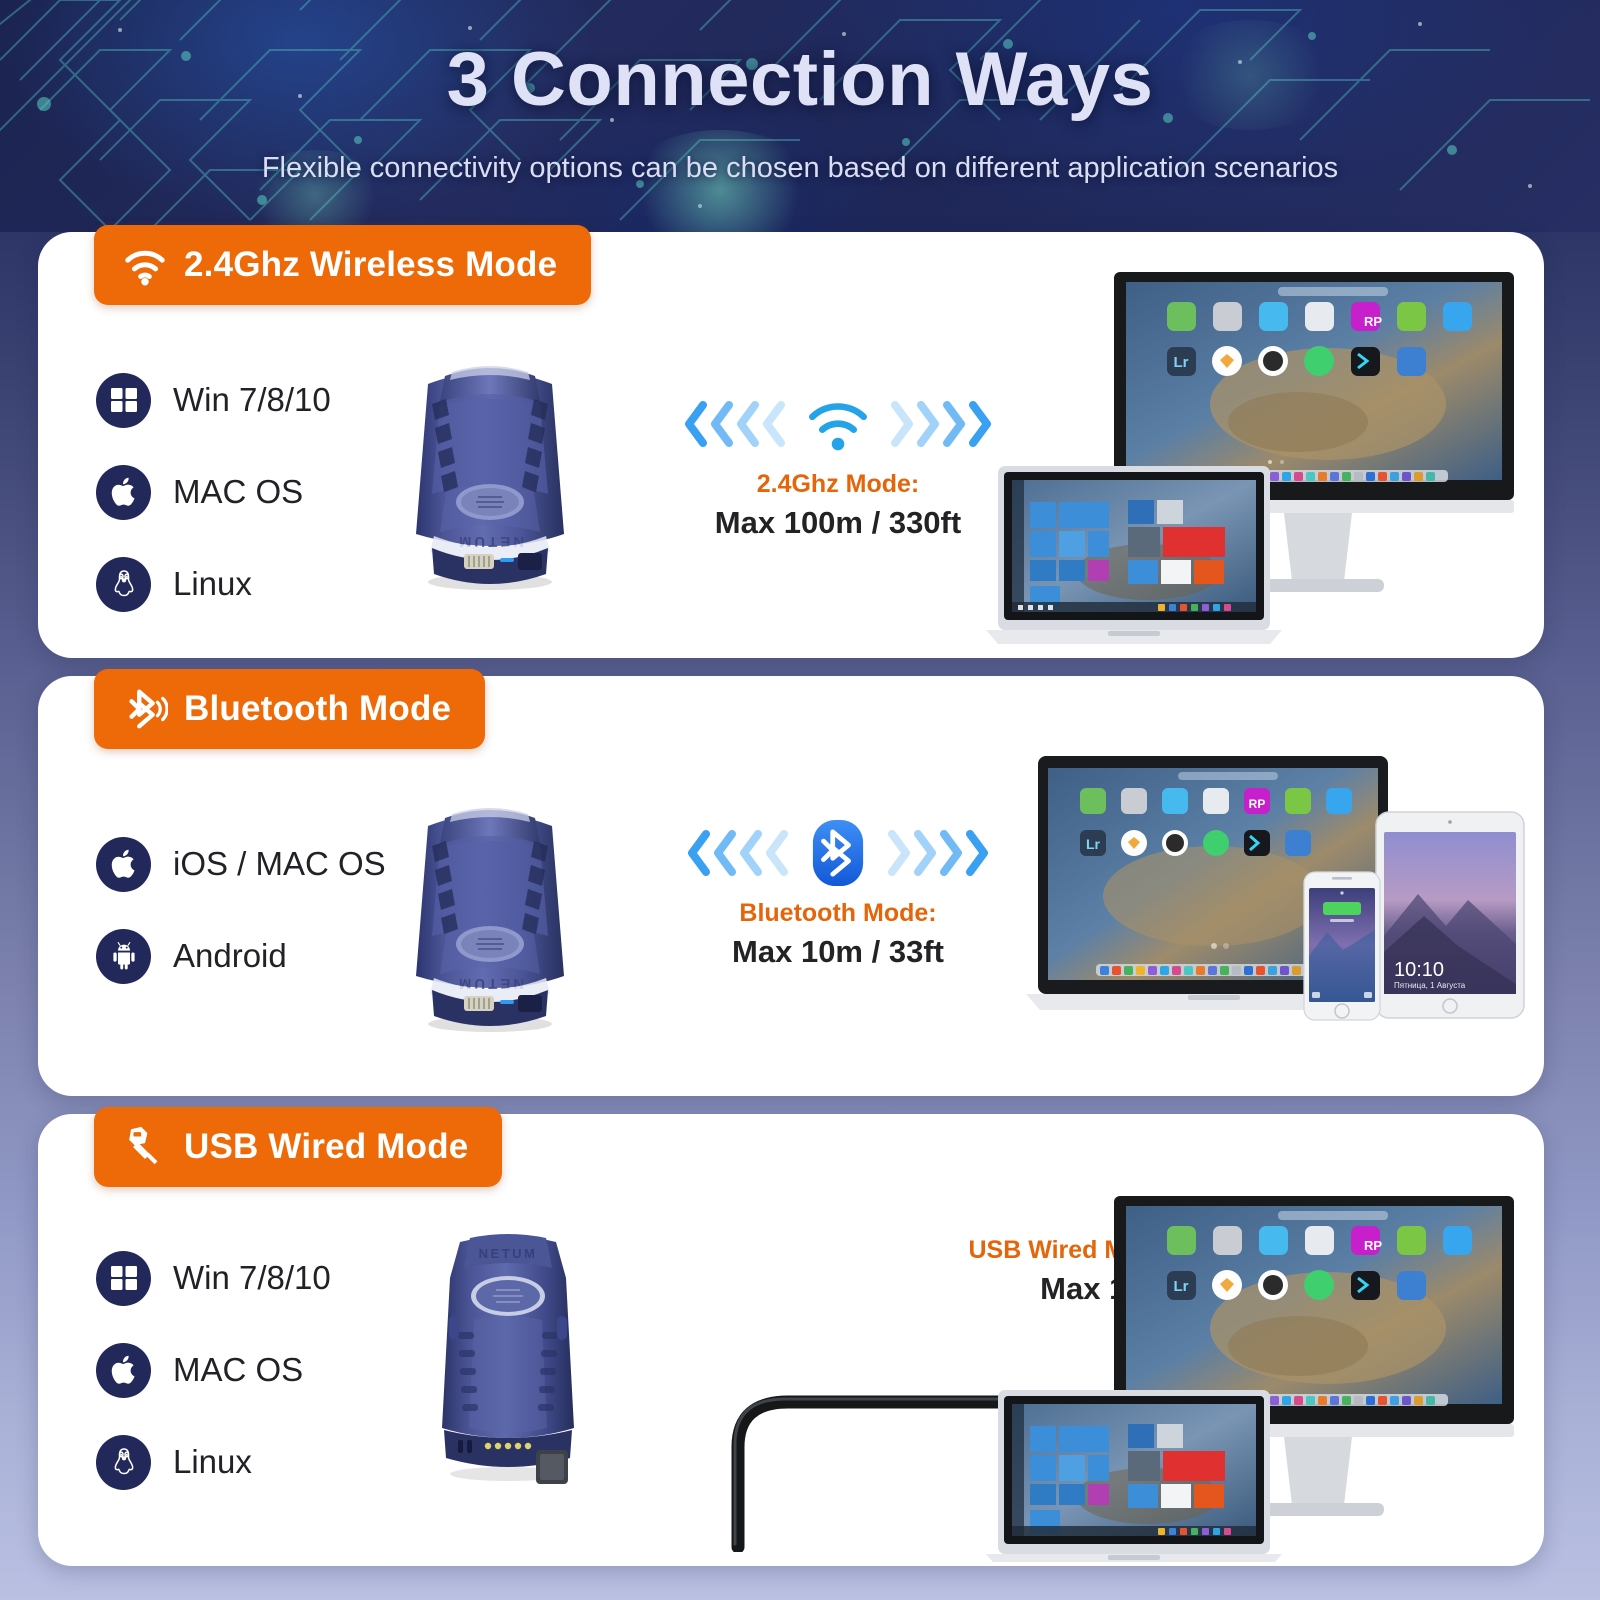 The width and height of the screenshot is (1600, 1600). What do you see at coordinates (318, 708) in the screenshot?
I see `banner-label: Bluetooth Mode` at bounding box center [318, 708].